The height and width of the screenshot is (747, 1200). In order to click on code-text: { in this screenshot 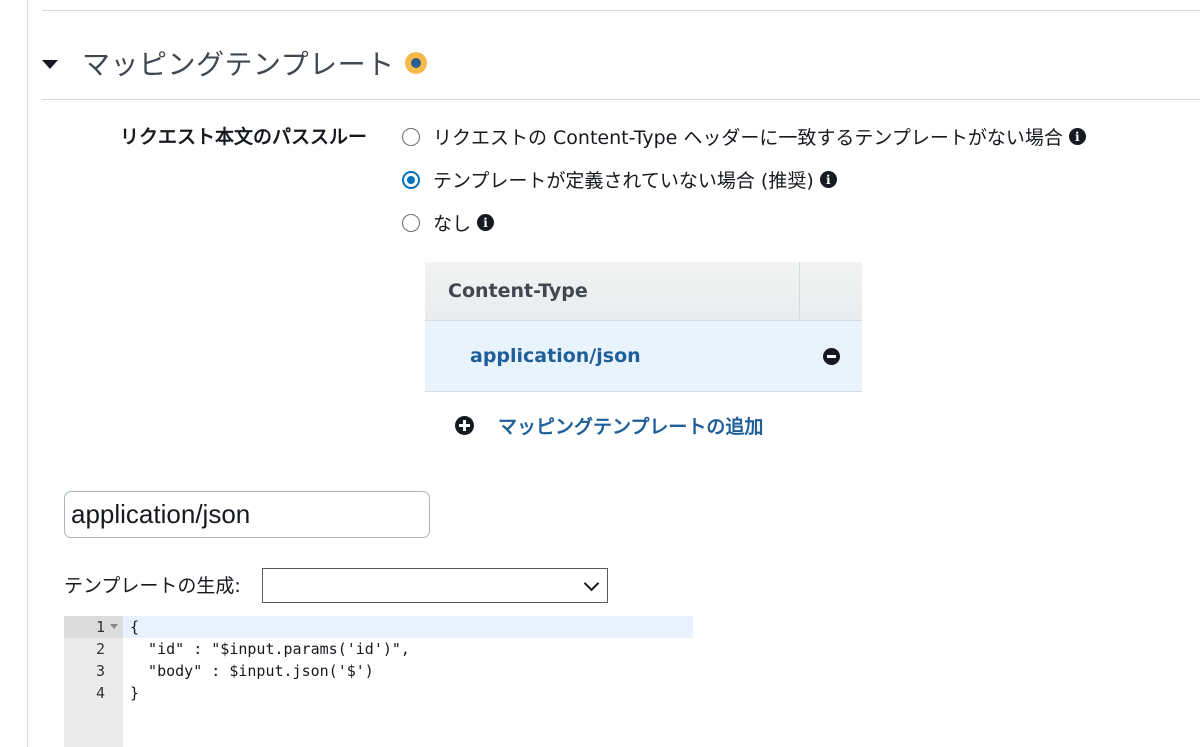, I will do `click(134, 627)`.